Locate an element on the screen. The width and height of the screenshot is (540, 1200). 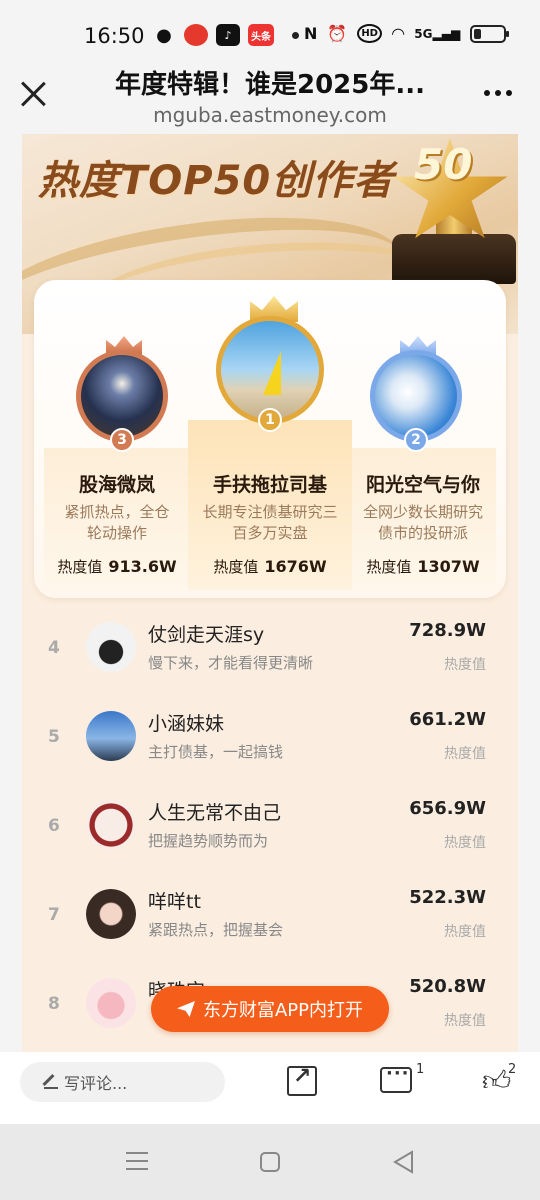
list-item: 6 人生无常不由己 把握趋势顺势而为 656.9W 热度值 is located at coordinates (270, 826).